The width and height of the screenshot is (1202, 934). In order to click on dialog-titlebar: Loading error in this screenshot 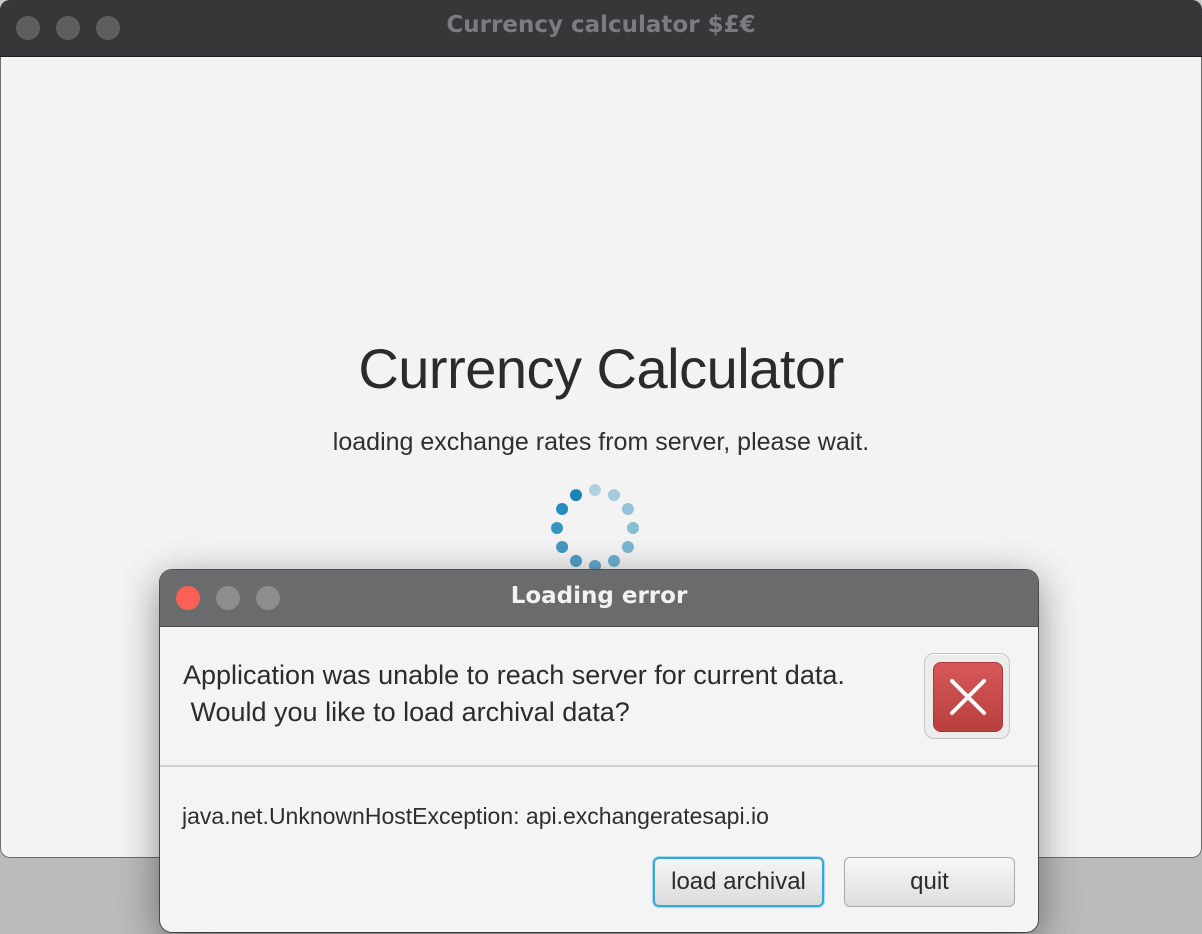, I will do `click(599, 598)`.